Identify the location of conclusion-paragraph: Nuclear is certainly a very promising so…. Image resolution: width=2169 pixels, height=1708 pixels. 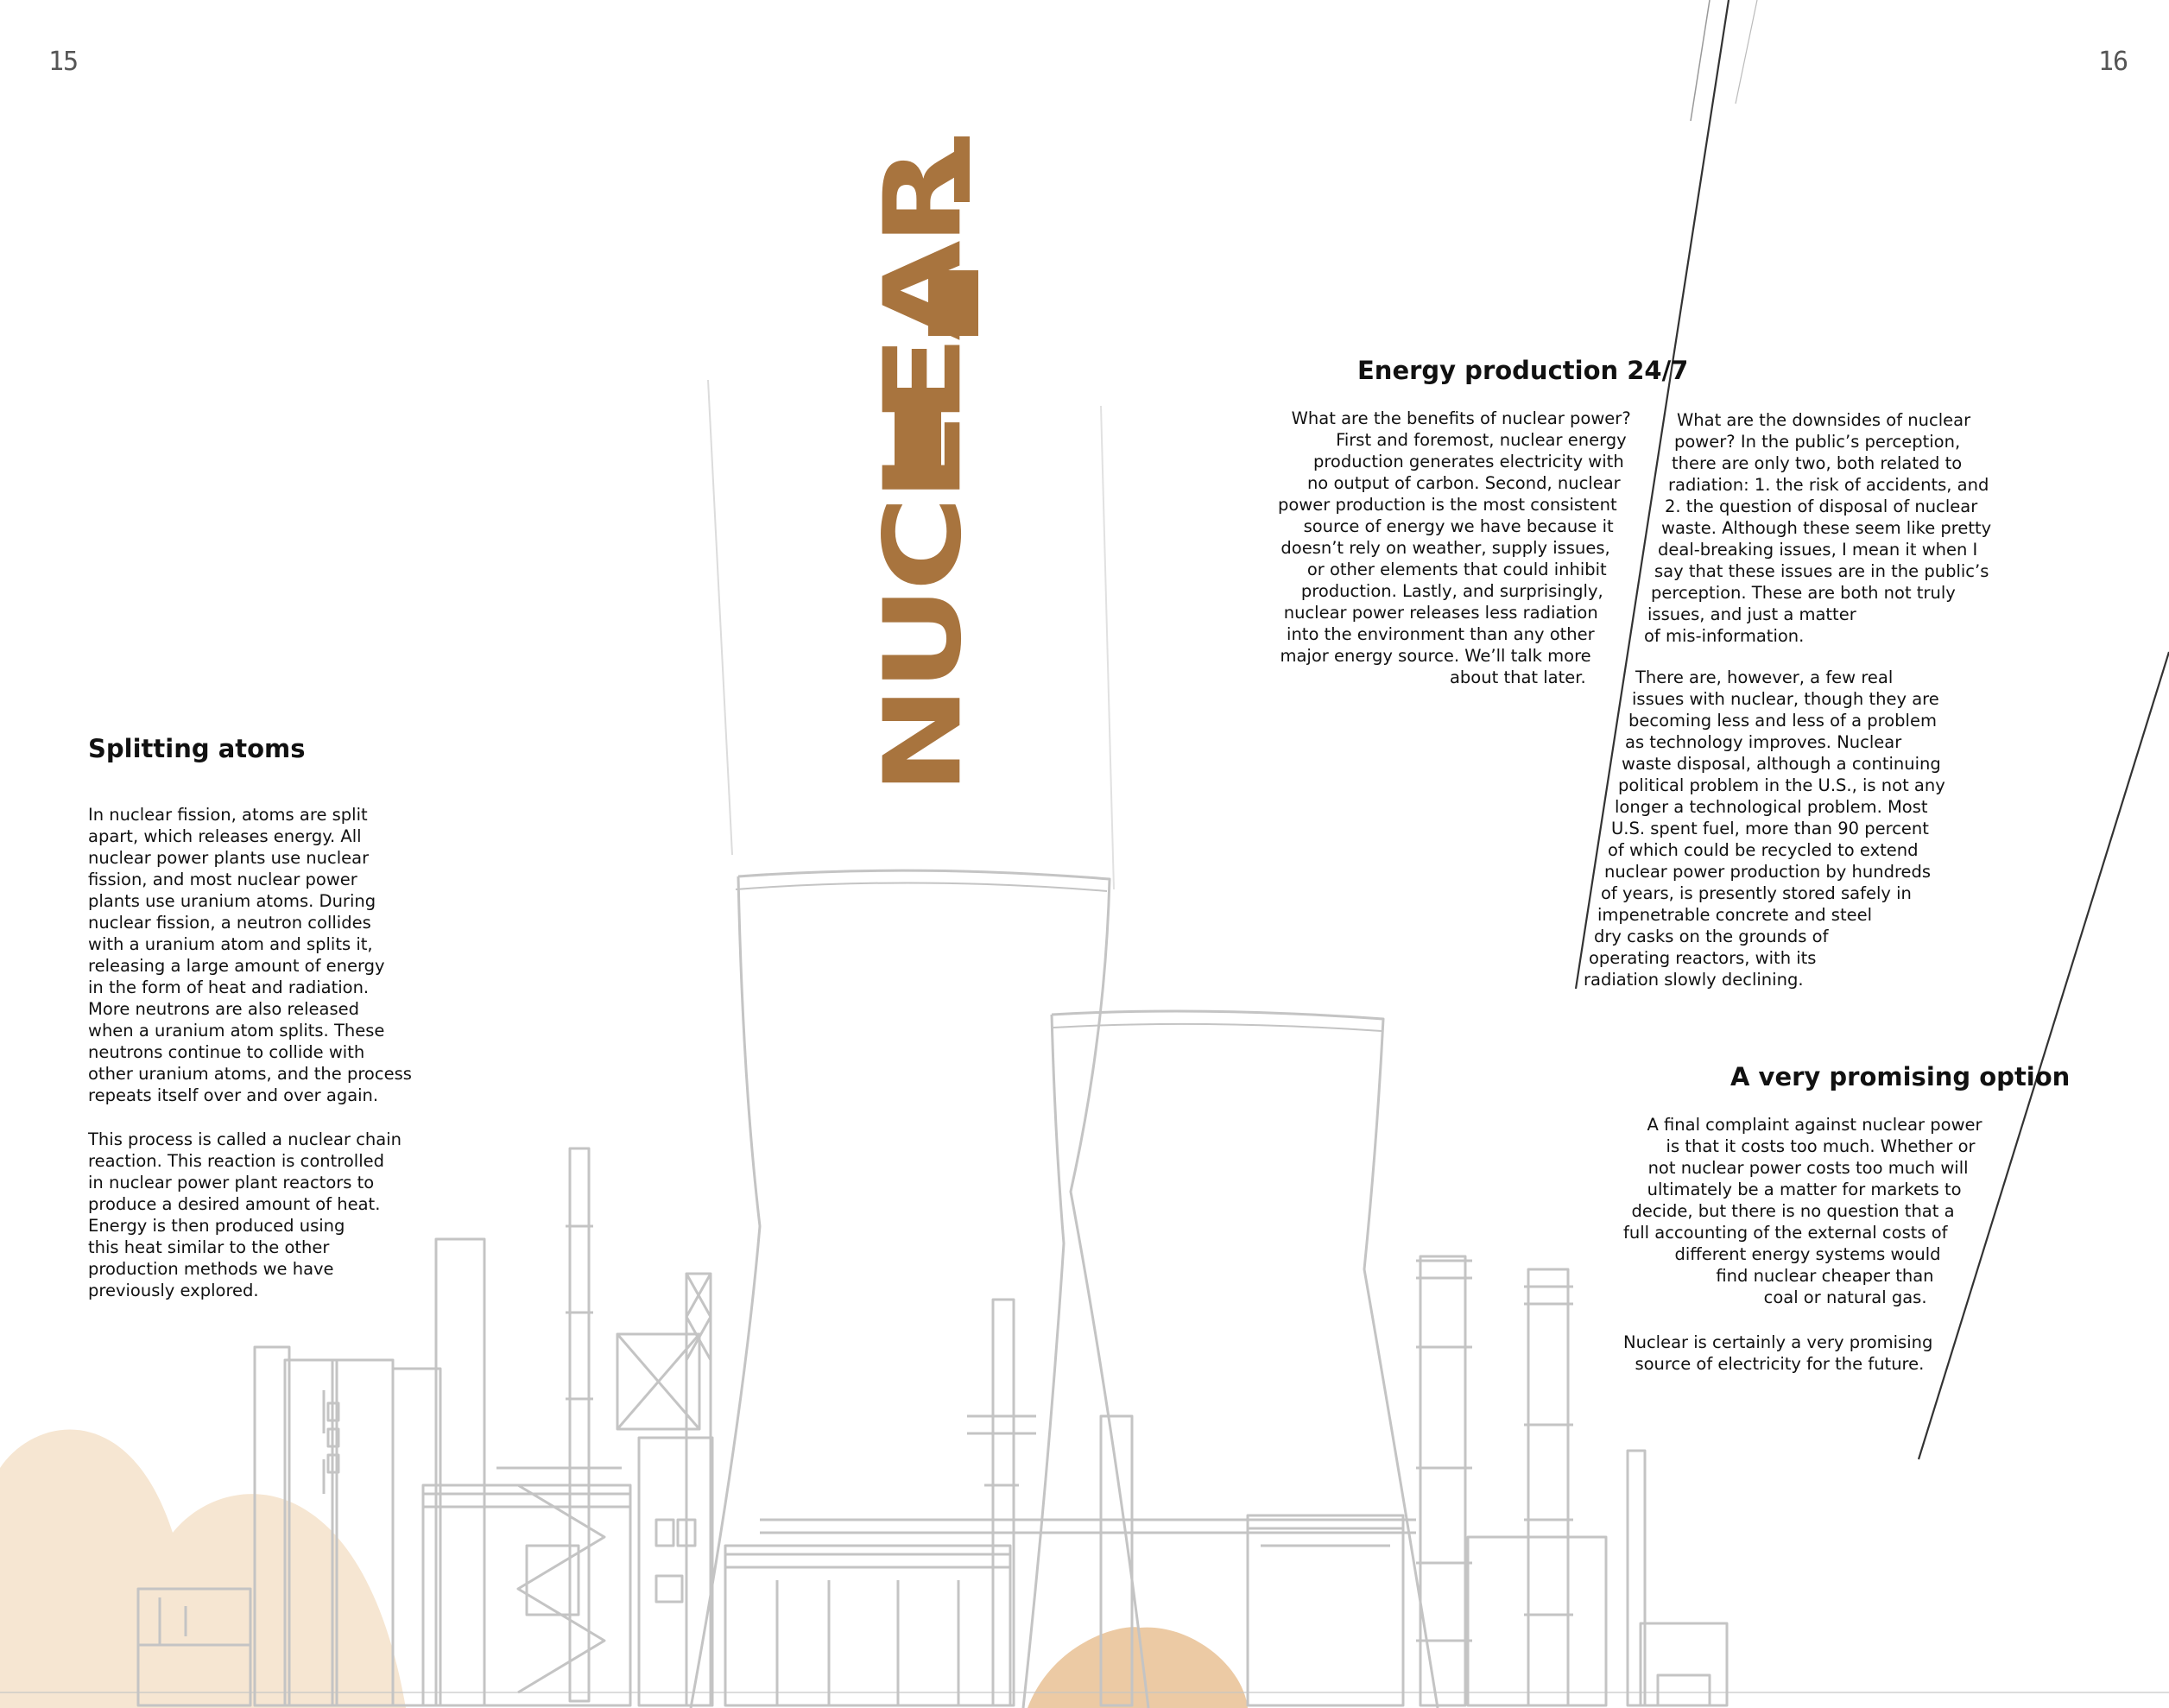
(1778, 1353).